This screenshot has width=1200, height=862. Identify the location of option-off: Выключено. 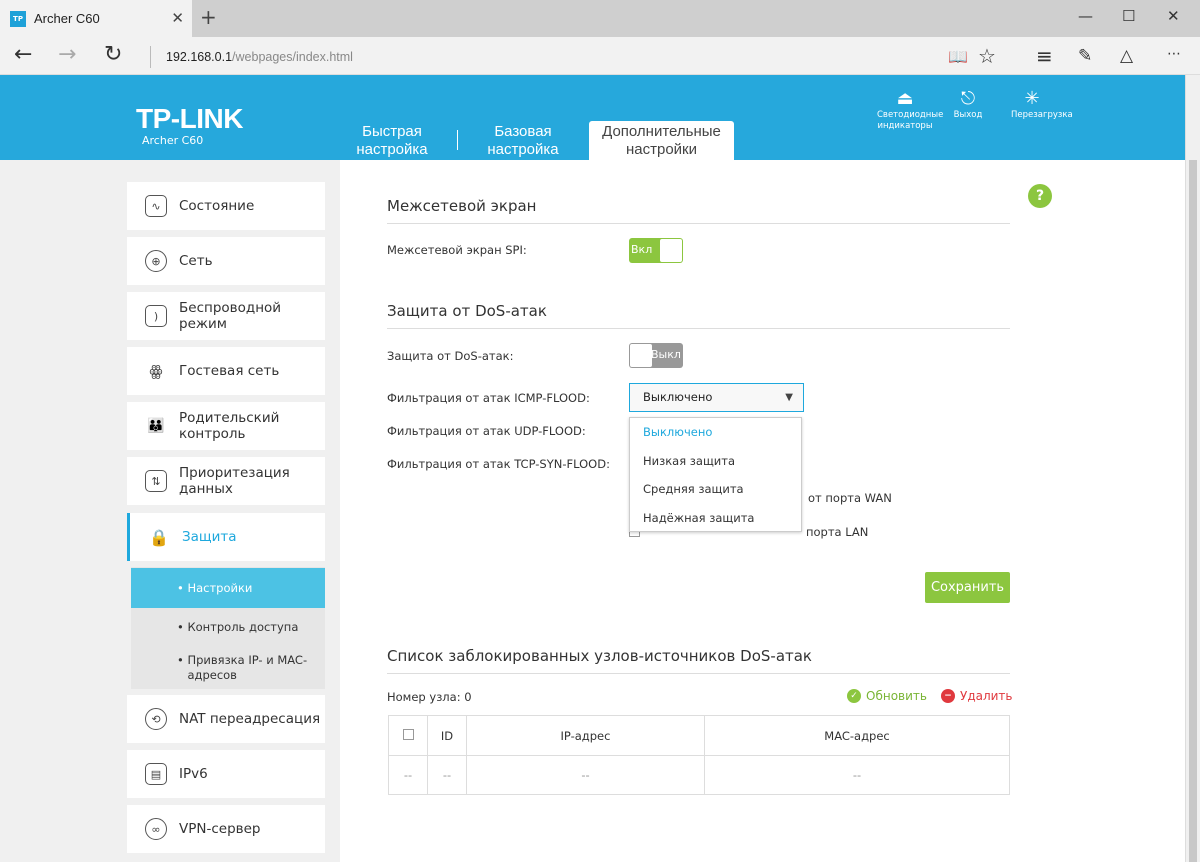
(715, 432).